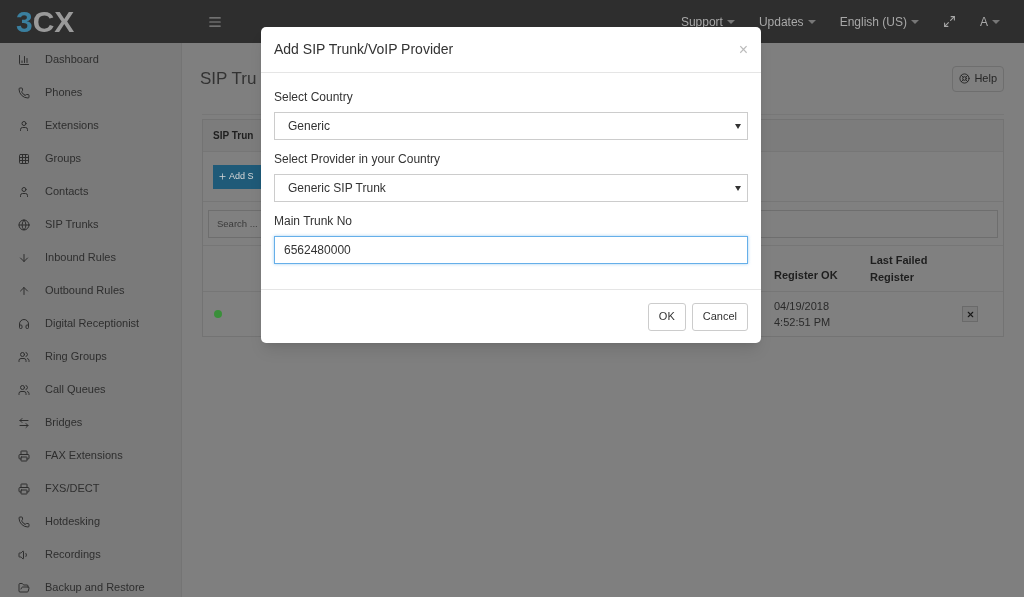 The height and width of the screenshot is (597, 1024). Describe the element at coordinates (215, 21) in the screenshot. I see `menu-icon` at that location.